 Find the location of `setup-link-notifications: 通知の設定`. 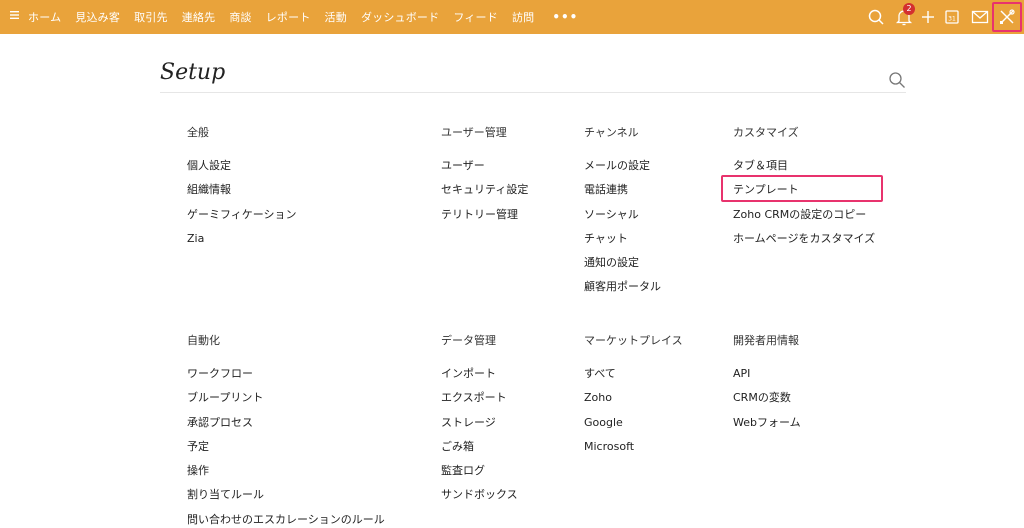

setup-link-notifications: 通知の設定 is located at coordinates (622, 269).